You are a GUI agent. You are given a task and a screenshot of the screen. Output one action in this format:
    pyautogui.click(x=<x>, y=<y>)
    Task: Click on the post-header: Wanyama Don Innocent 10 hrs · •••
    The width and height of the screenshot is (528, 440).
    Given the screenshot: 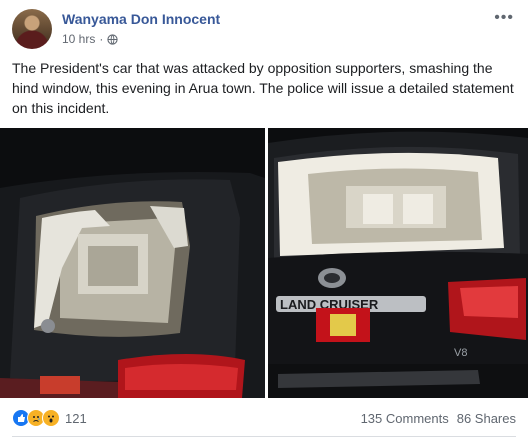 What is the action you would take?
    pyautogui.click(x=264, y=31)
    